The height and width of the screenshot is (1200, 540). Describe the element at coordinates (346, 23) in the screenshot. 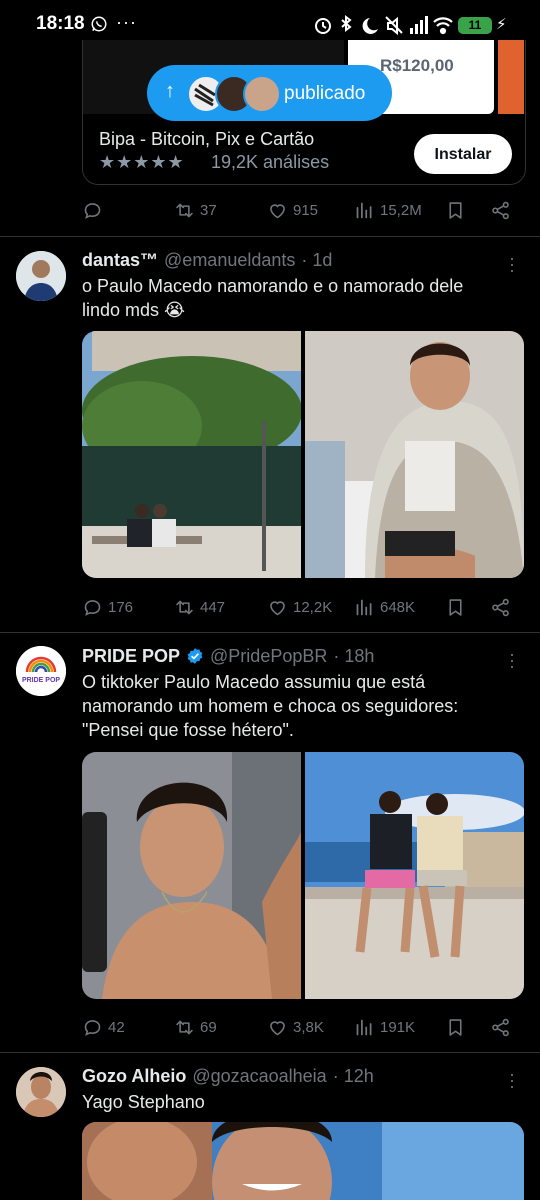

I see `bluetooth-icon` at that location.